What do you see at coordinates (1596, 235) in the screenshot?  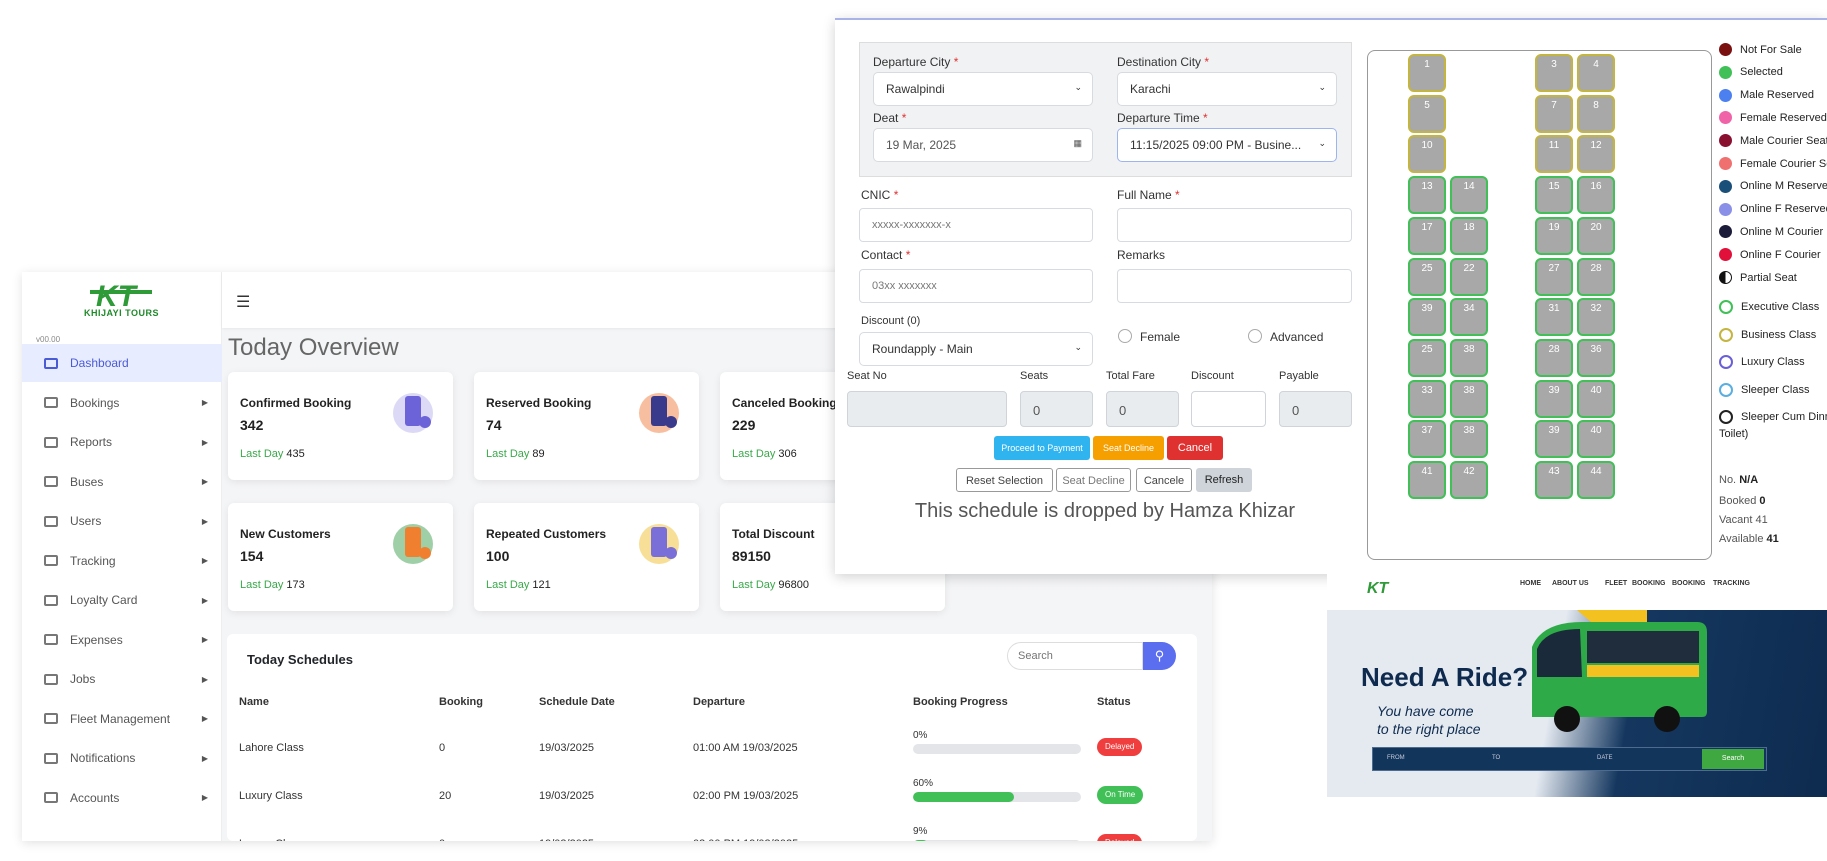 I see `seat: 20` at bounding box center [1596, 235].